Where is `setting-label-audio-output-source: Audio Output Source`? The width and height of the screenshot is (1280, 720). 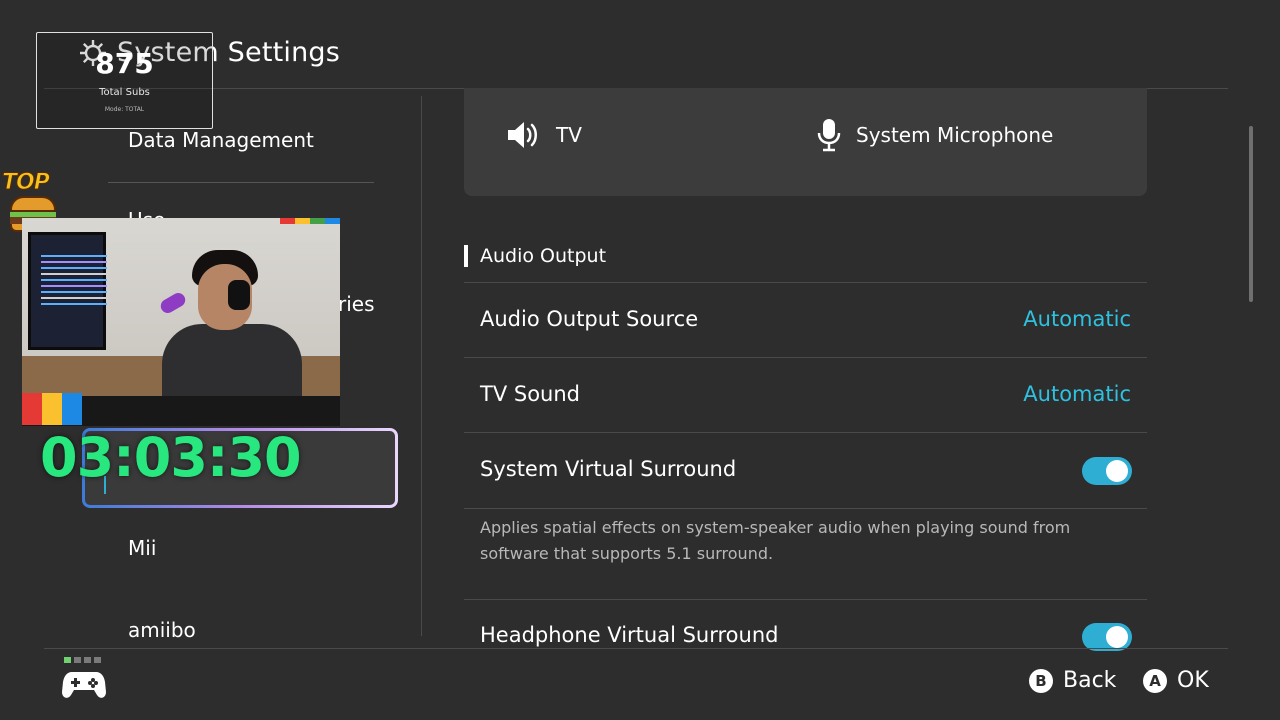 setting-label-audio-output-source: Audio Output Source is located at coordinates (589, 319).